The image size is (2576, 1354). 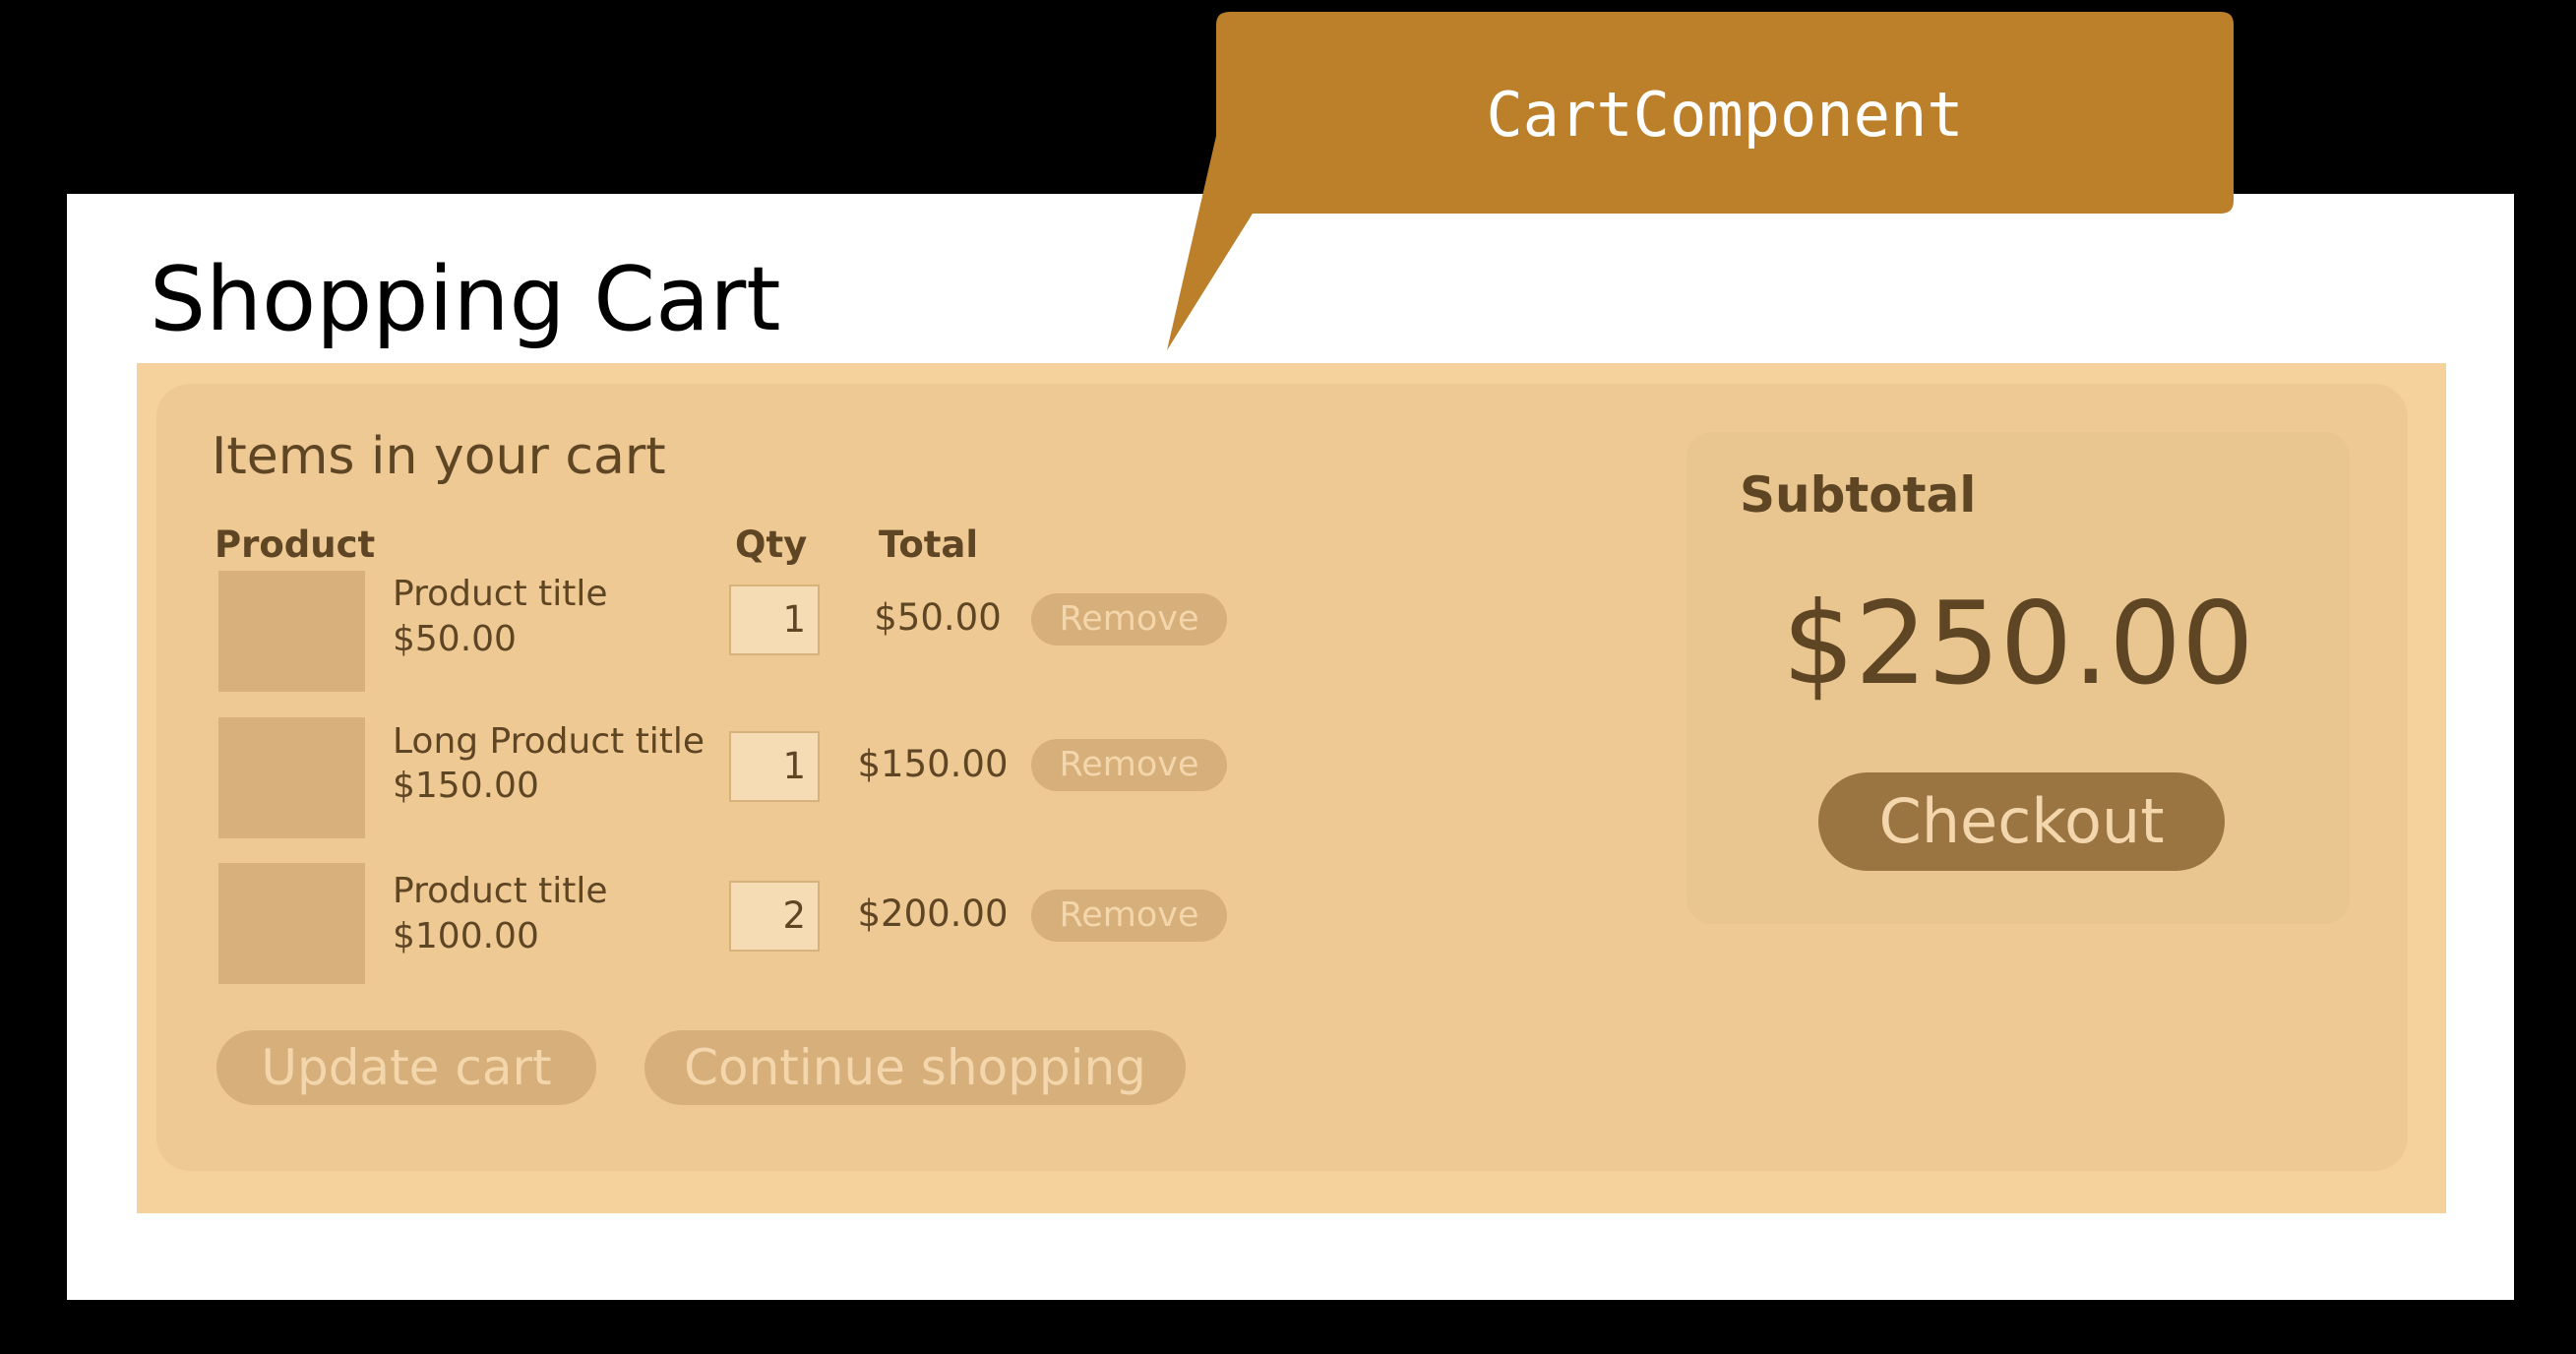 What do you see at coordinates (465, 299) in the screenshot?
I see `page-title: Shopping Cart` at bounding box center [465, 299].